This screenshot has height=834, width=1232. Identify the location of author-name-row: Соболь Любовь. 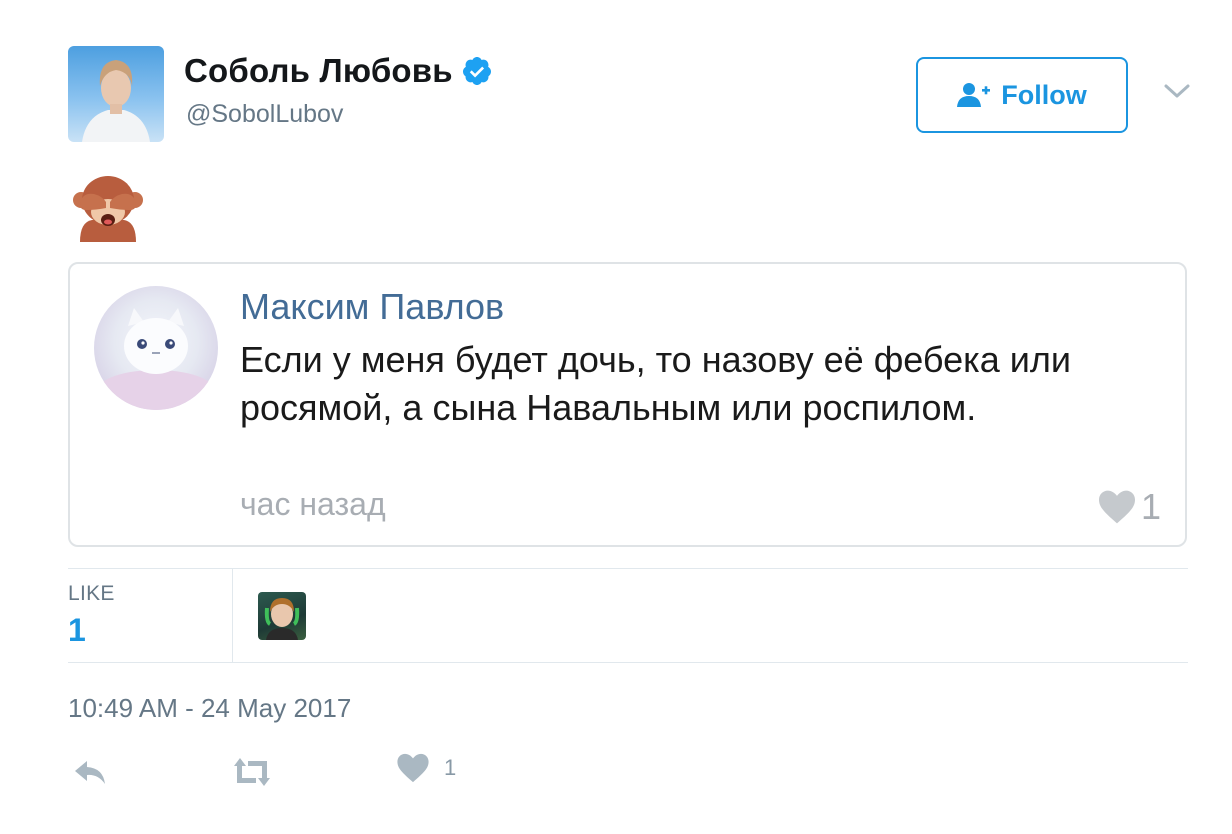
(338, 71).